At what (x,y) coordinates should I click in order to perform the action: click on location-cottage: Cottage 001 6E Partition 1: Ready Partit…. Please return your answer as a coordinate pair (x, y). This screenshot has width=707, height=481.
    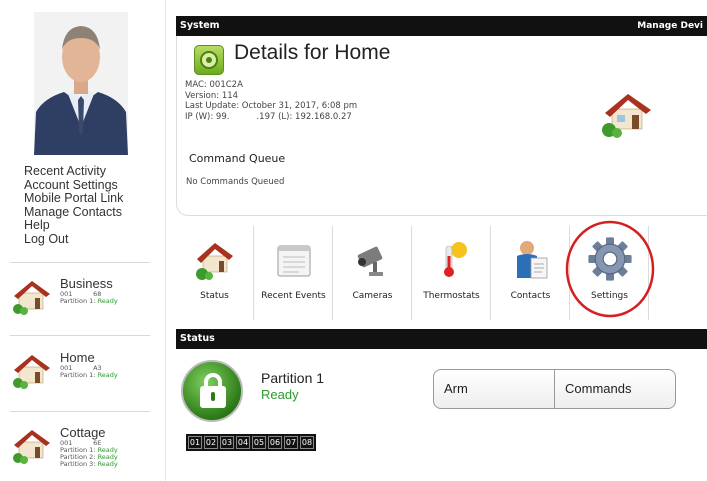
    Looking at the image, I should click on (85, 453).